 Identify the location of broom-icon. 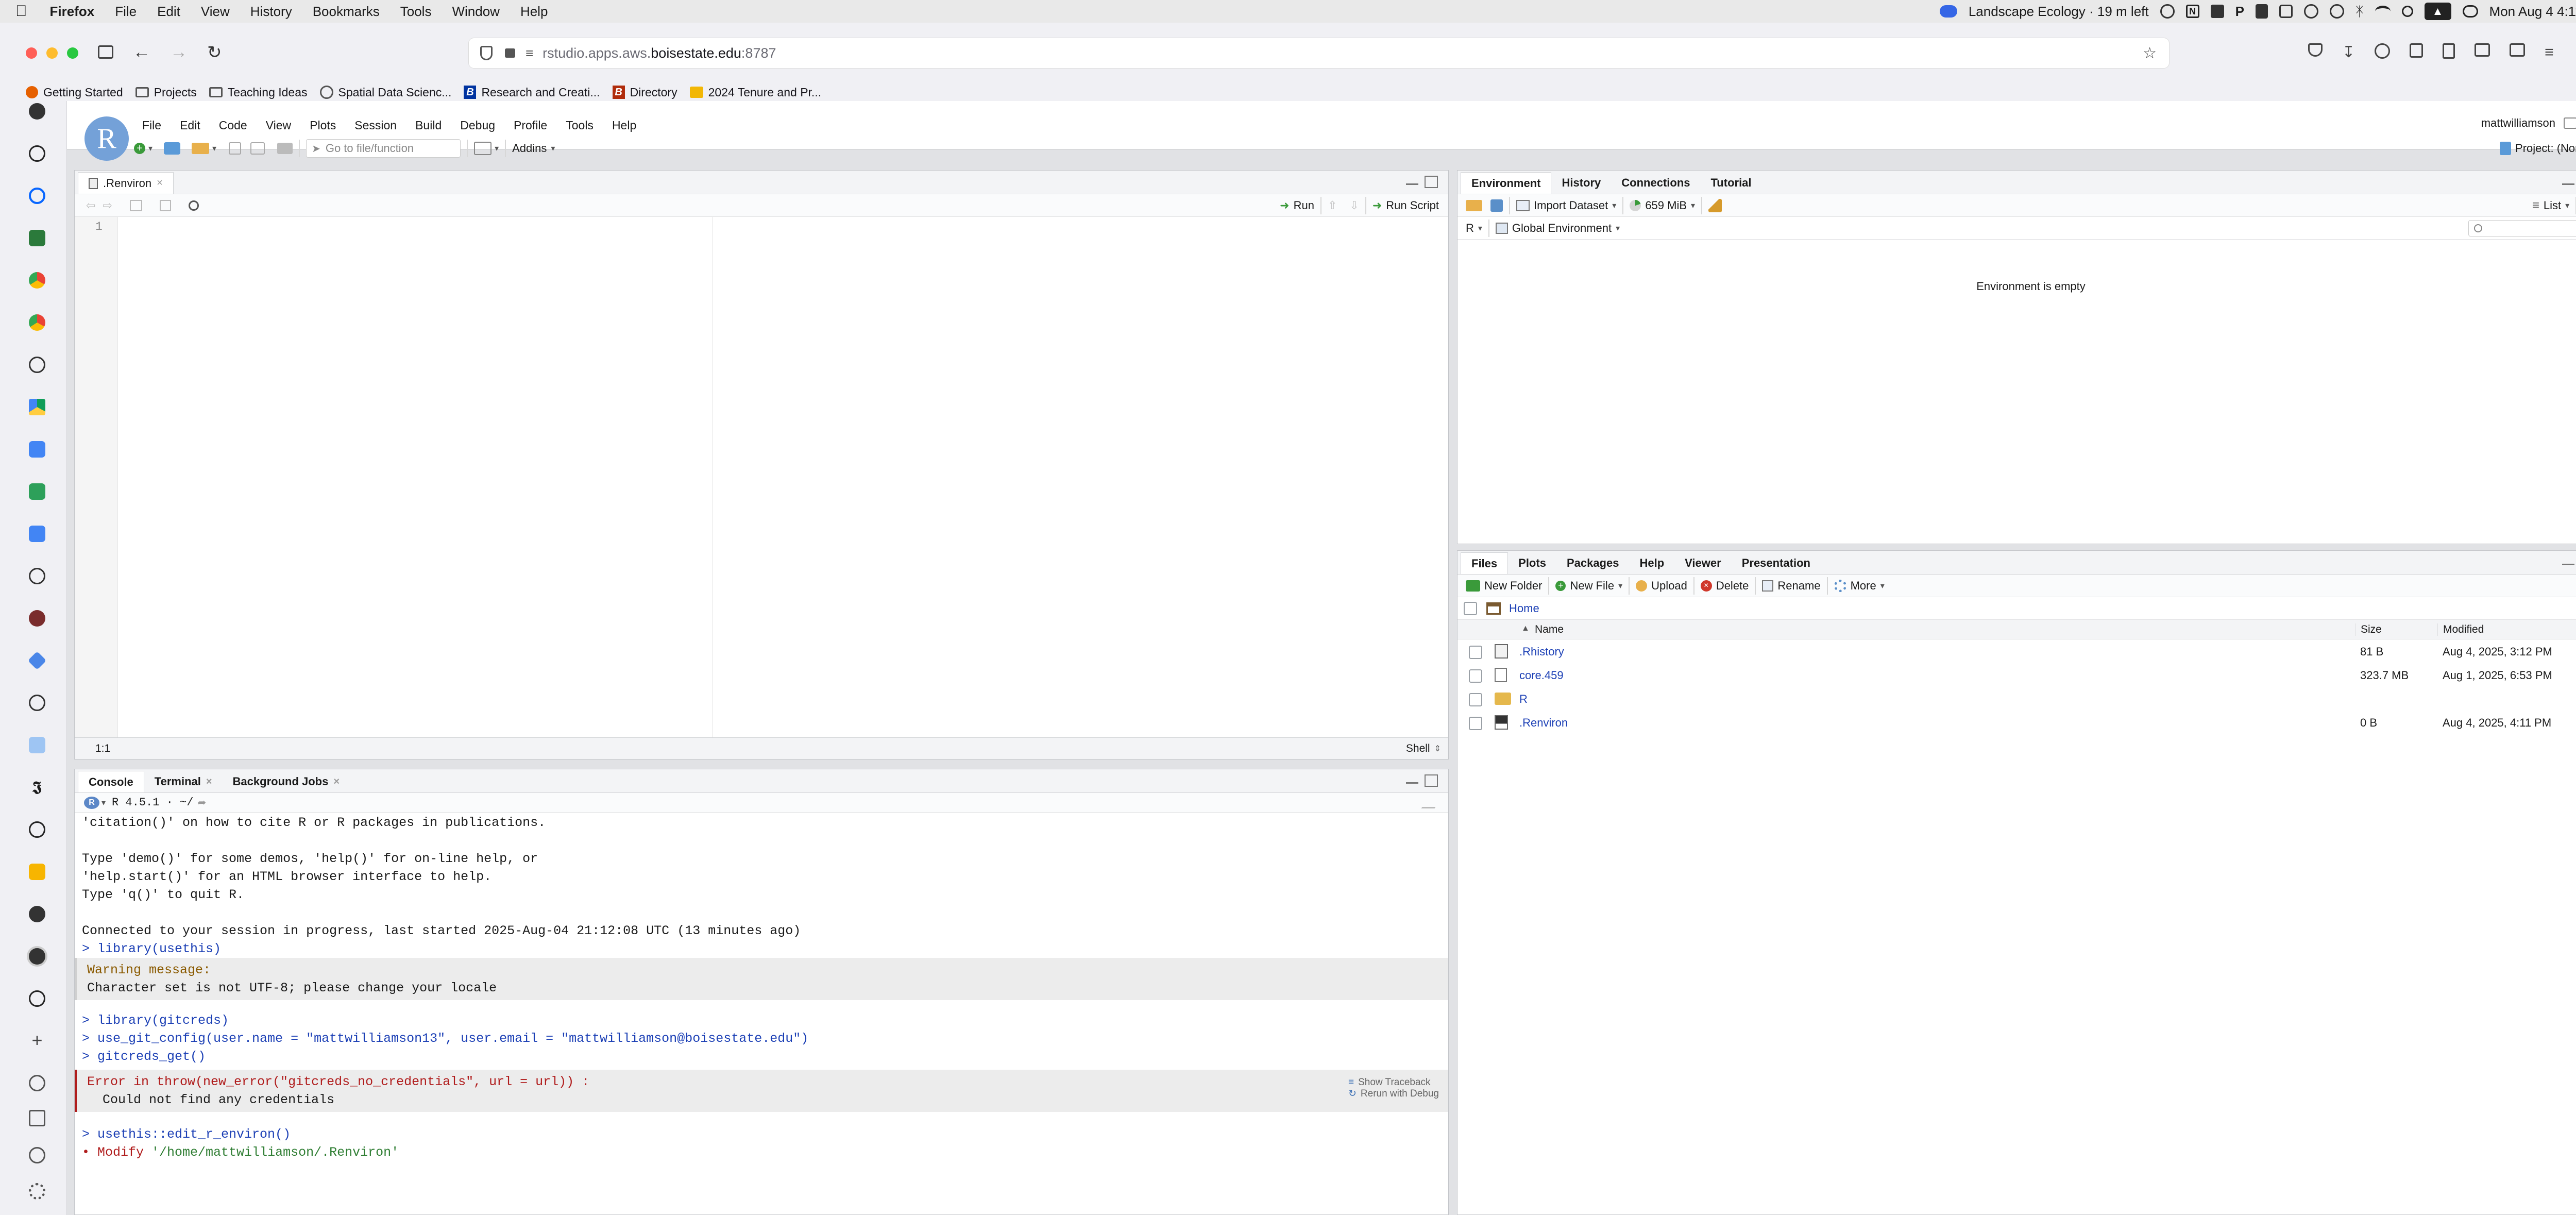
(1715, 205).